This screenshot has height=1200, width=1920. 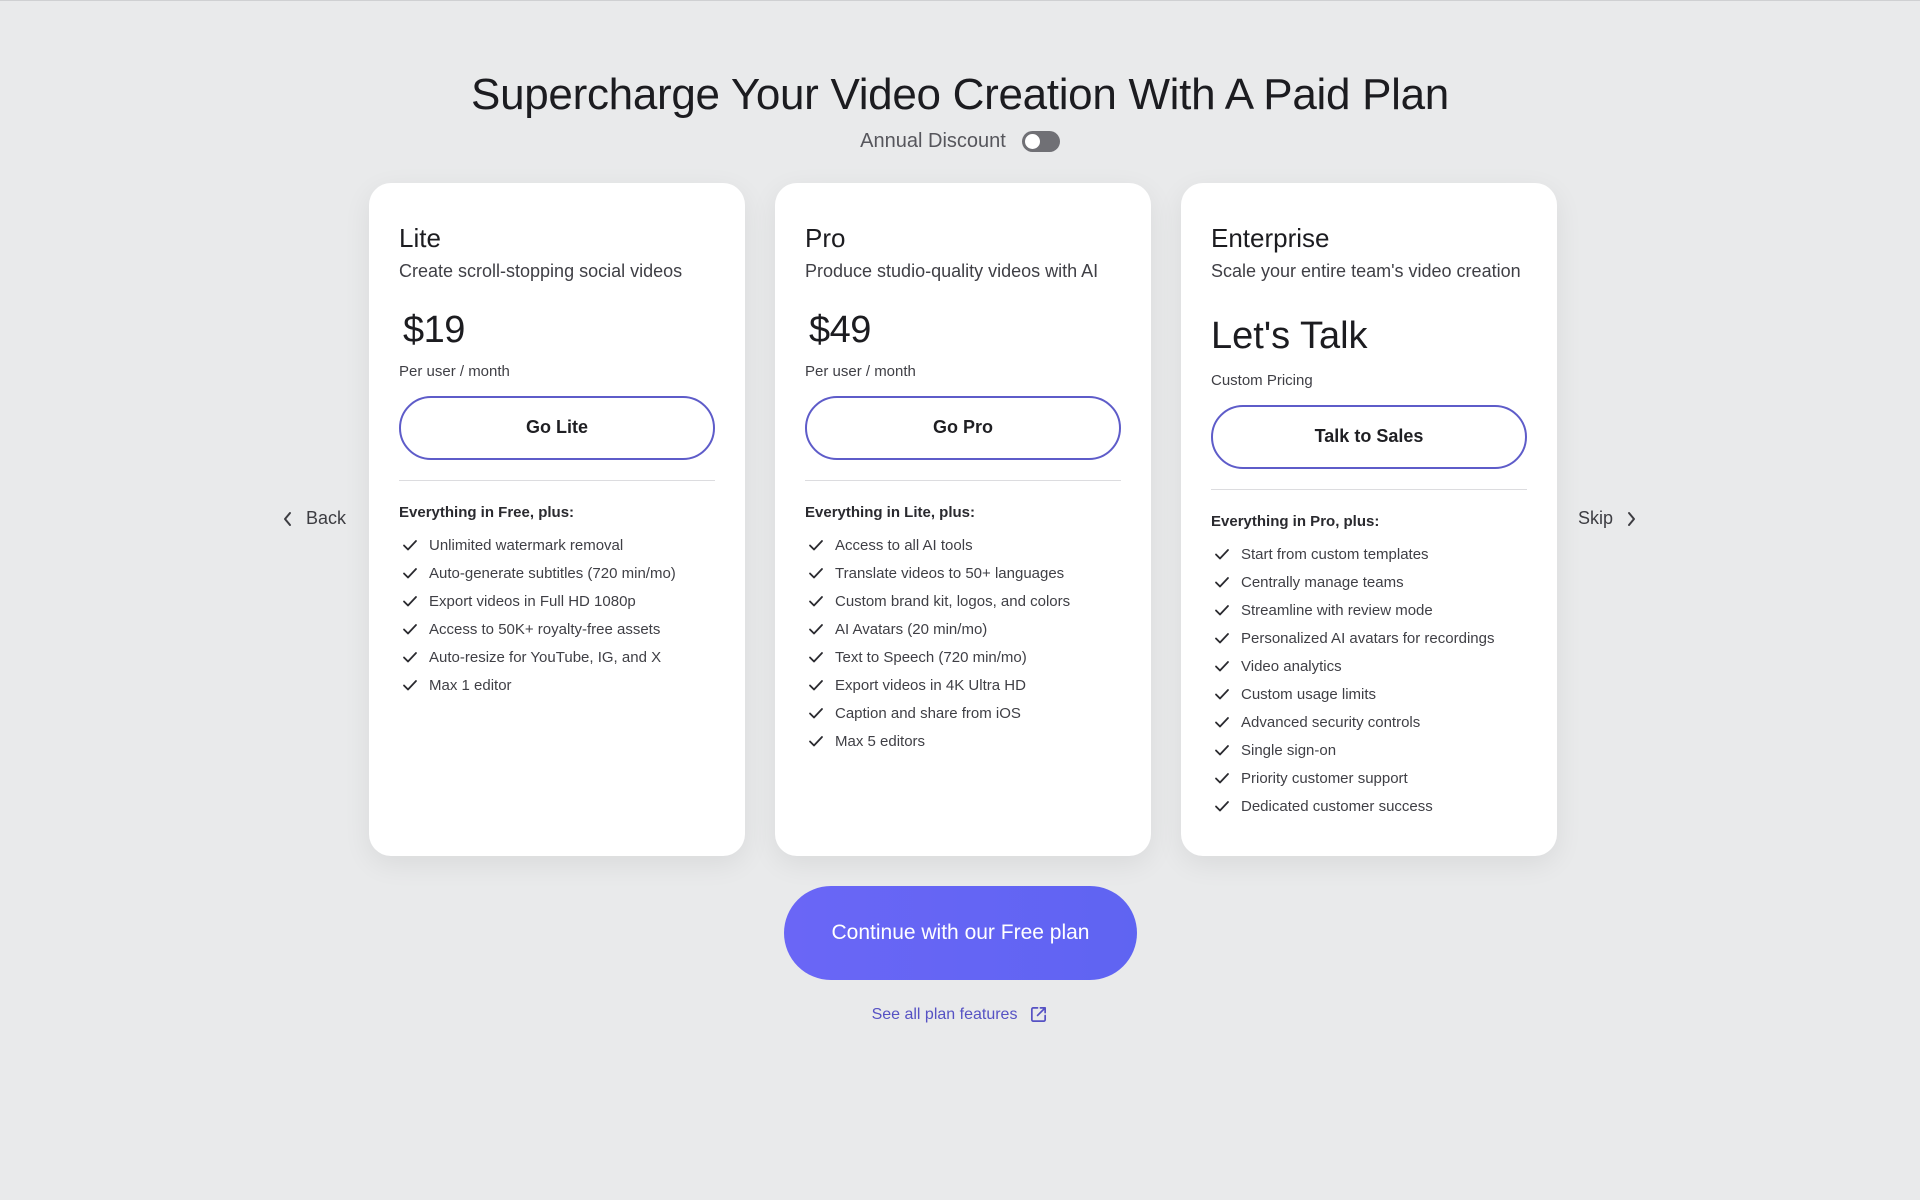 I want to click on feature-item: Priority customer support, so click(x=1352, y=778).